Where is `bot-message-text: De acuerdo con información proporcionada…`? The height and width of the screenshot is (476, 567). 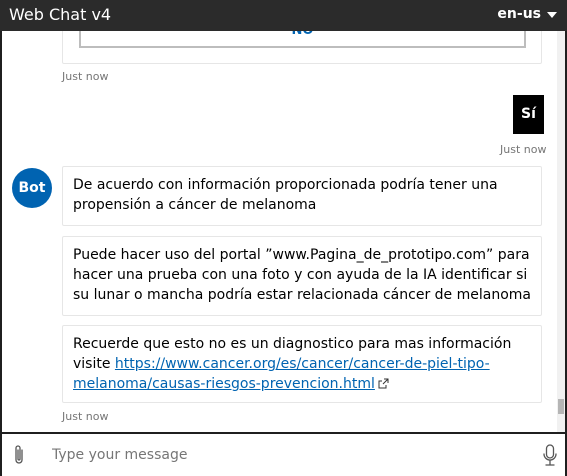
bot-message-text: De acuerdo con información proporcionada… is located at coordinates (285, 195).